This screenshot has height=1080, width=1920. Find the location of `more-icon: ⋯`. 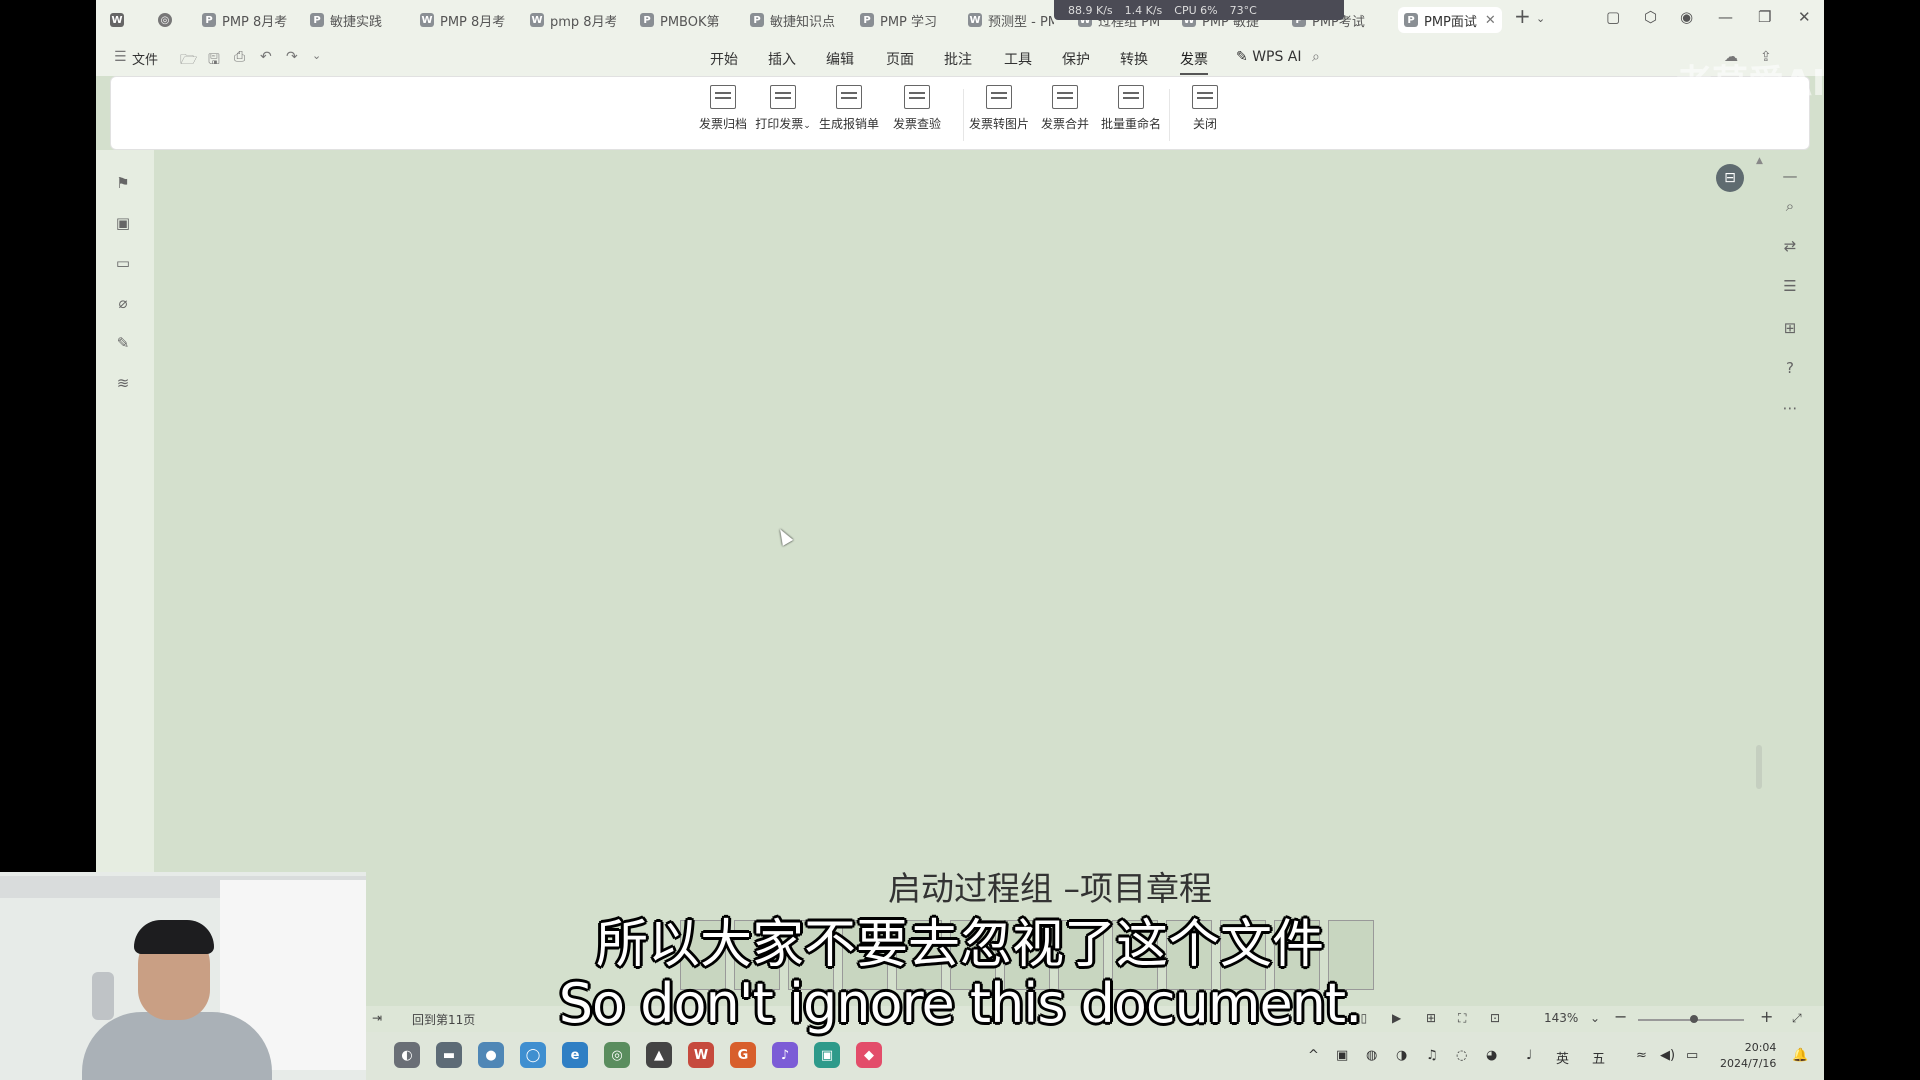

more-icon: ⋯ is located at coordinates (1790, 408).